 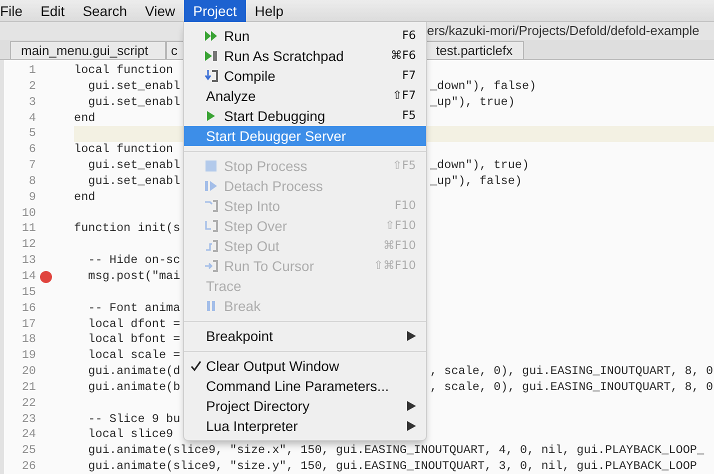 What do you see at coordinates (133, 371) in the screenshot?
I see `code-text: gui.animate(d` at bounding box center [133, 371].